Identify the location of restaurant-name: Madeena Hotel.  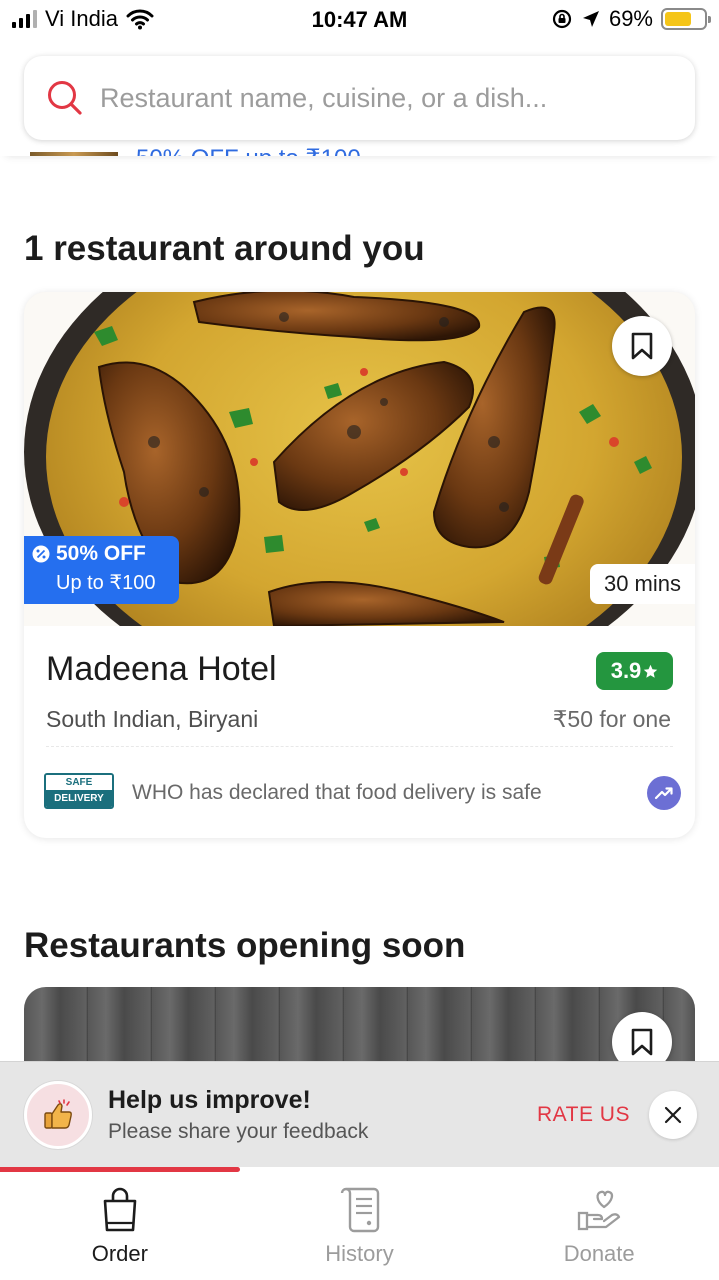
(161, 669).